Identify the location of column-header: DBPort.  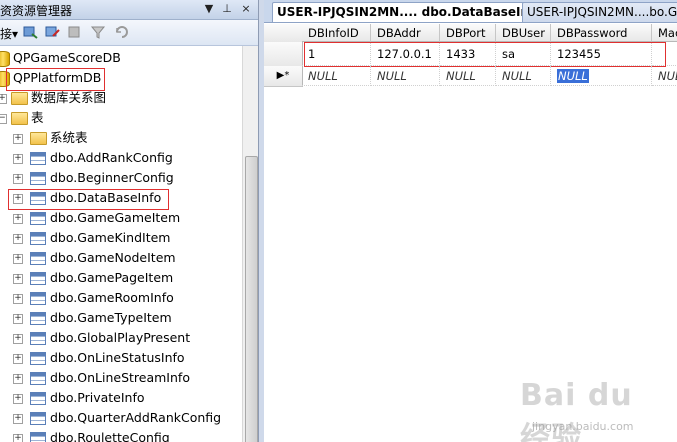
(468, 33).